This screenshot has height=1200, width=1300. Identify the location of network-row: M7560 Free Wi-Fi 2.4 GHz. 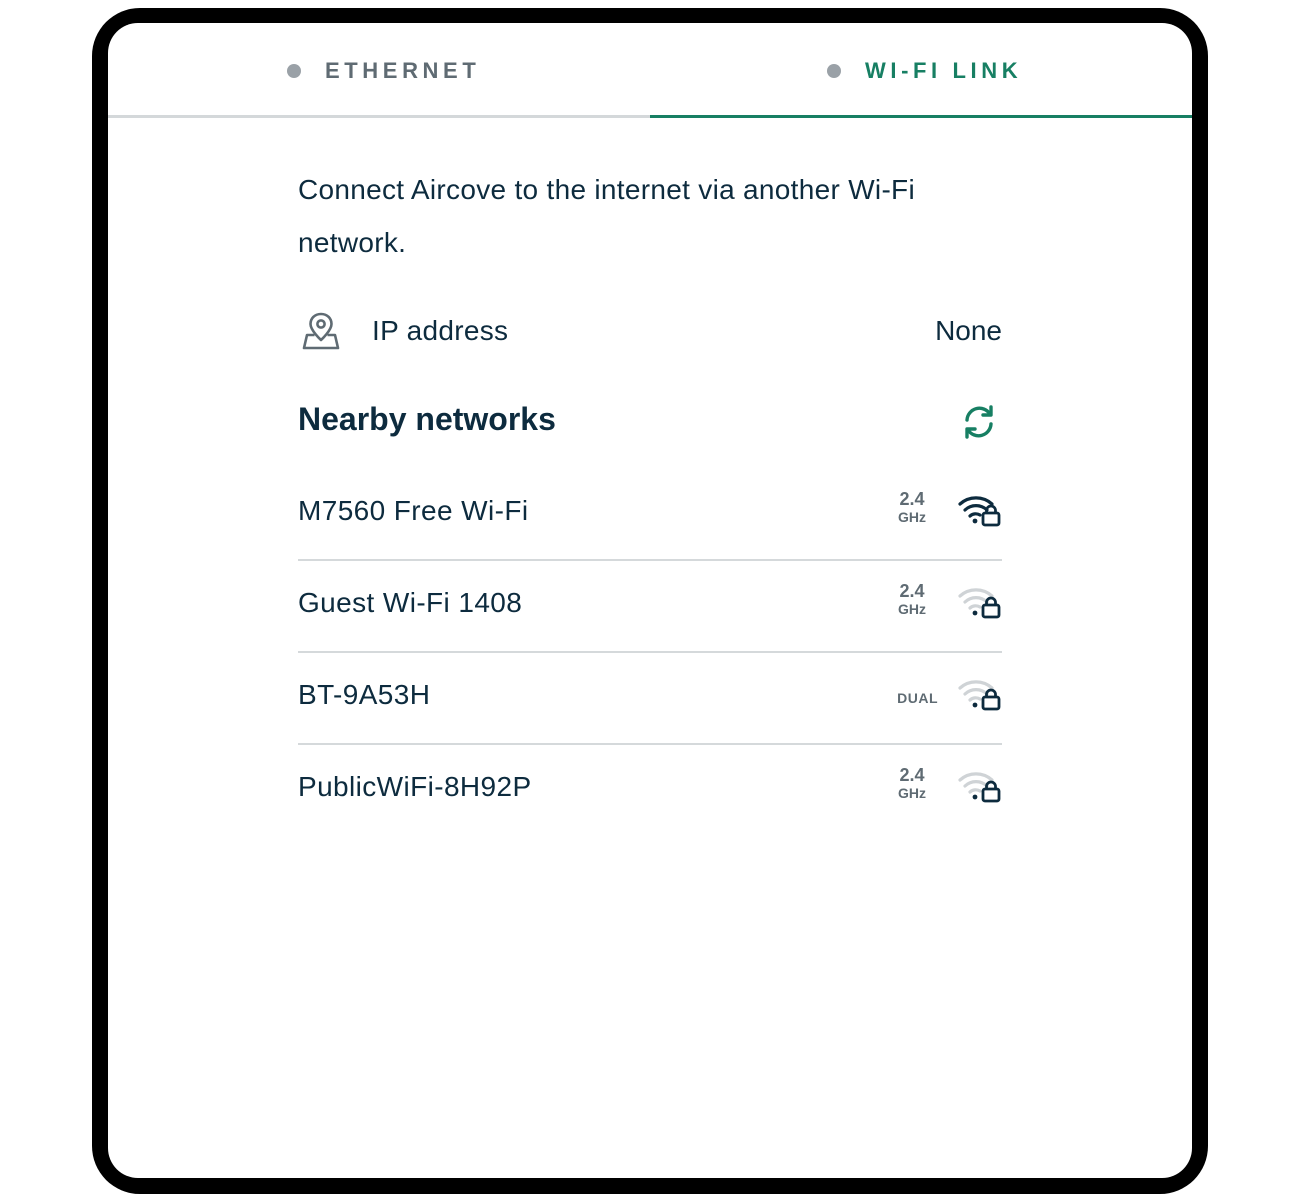
(650, 515).